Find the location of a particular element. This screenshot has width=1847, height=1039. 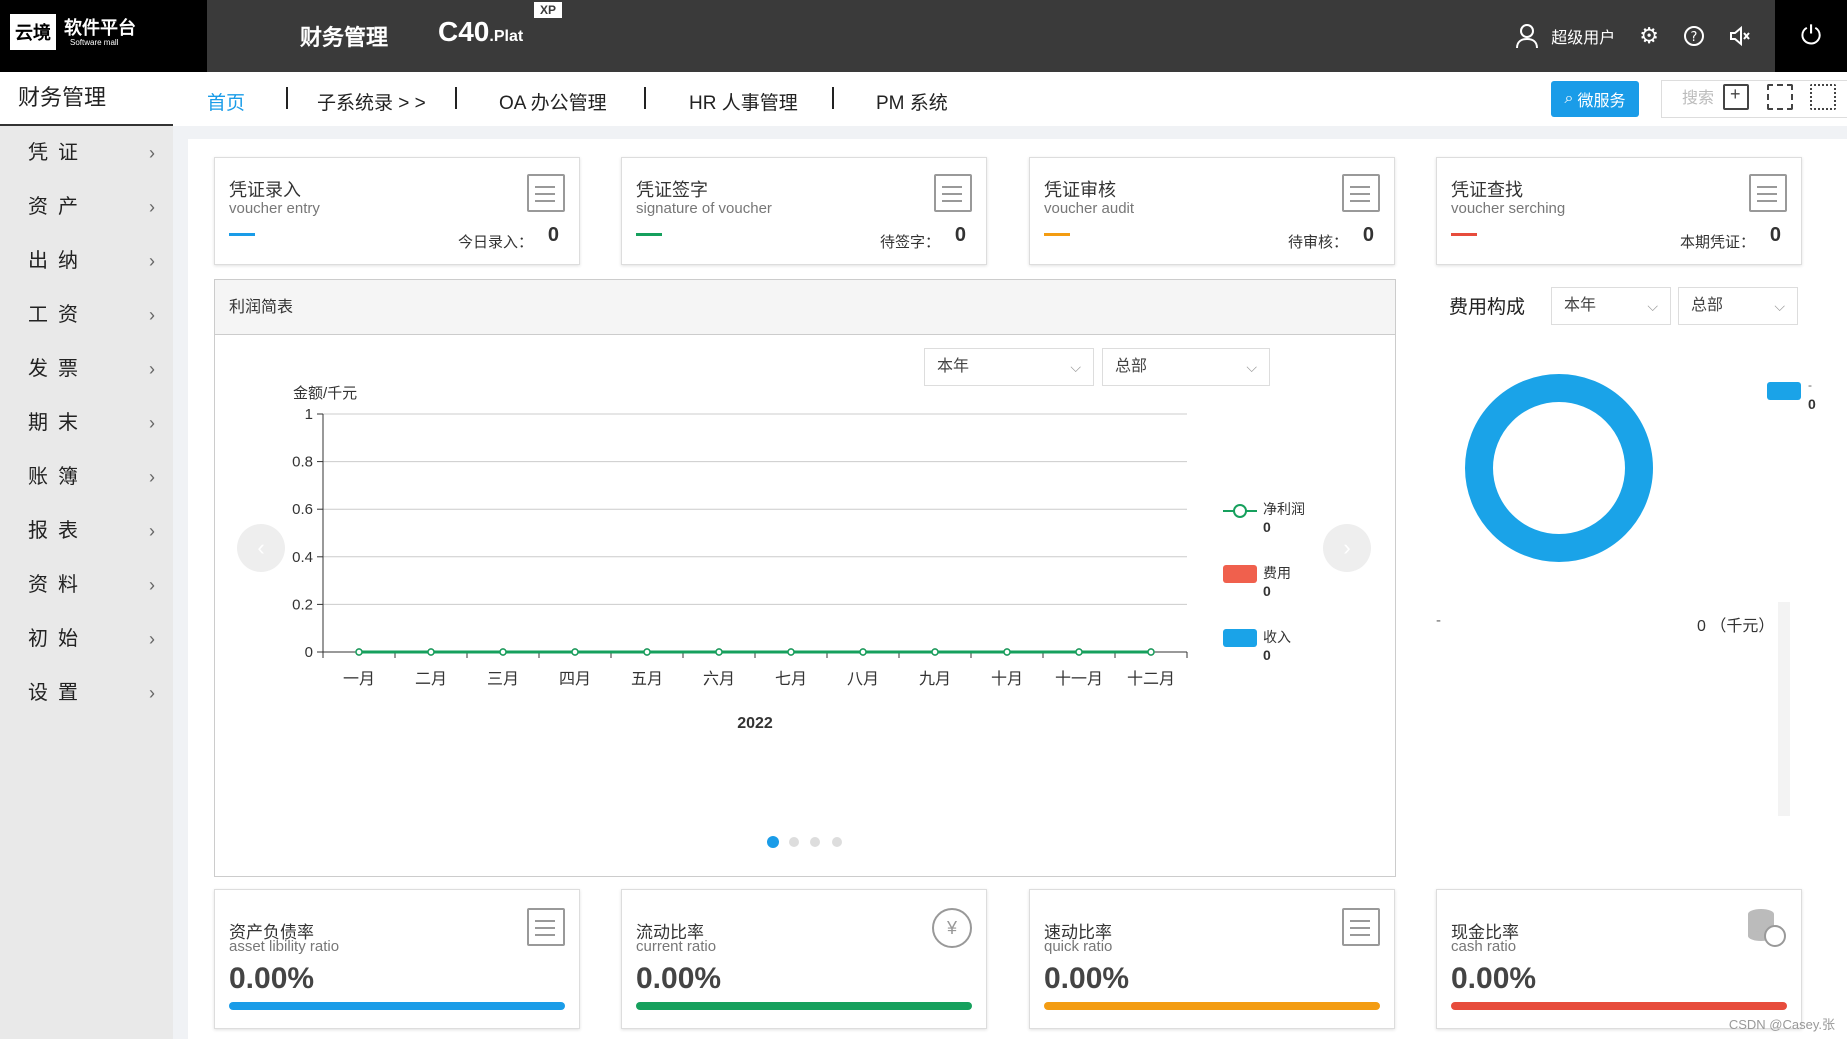

sidebar-item-label: 发票 is located at coordinates (58, 369).